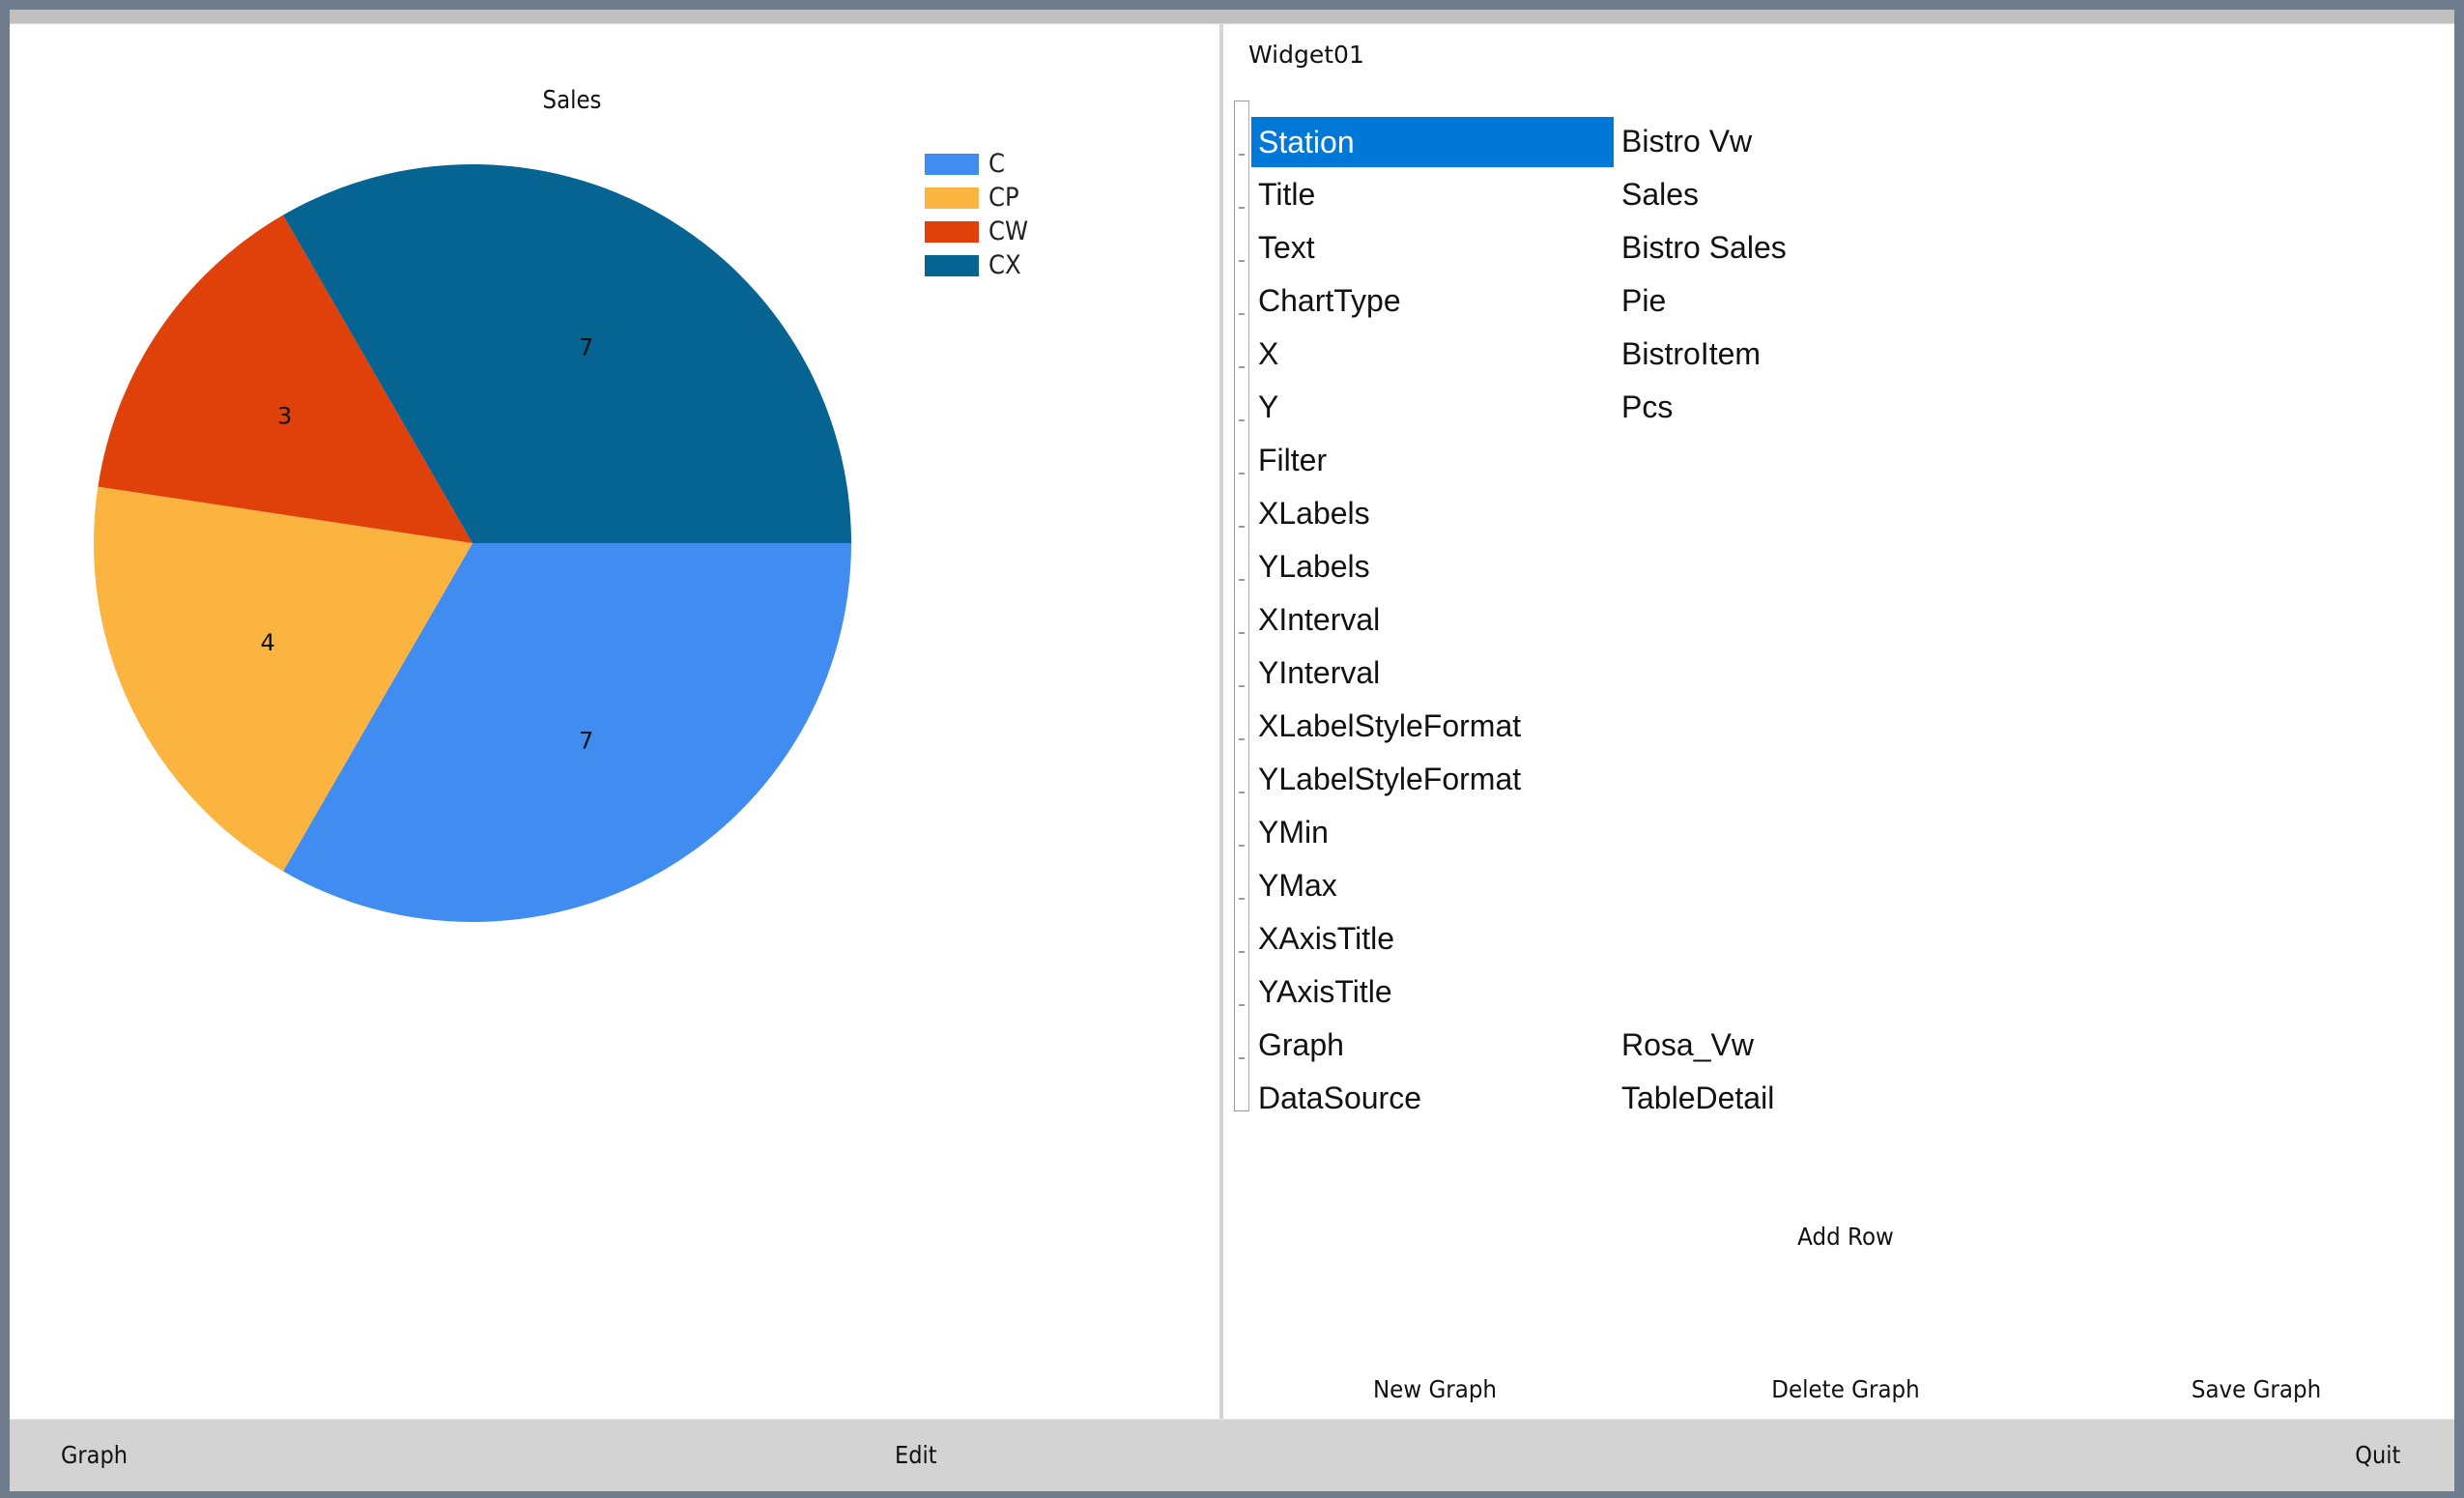  I want to click on property-value: BistroItem, so click(1691, 354).